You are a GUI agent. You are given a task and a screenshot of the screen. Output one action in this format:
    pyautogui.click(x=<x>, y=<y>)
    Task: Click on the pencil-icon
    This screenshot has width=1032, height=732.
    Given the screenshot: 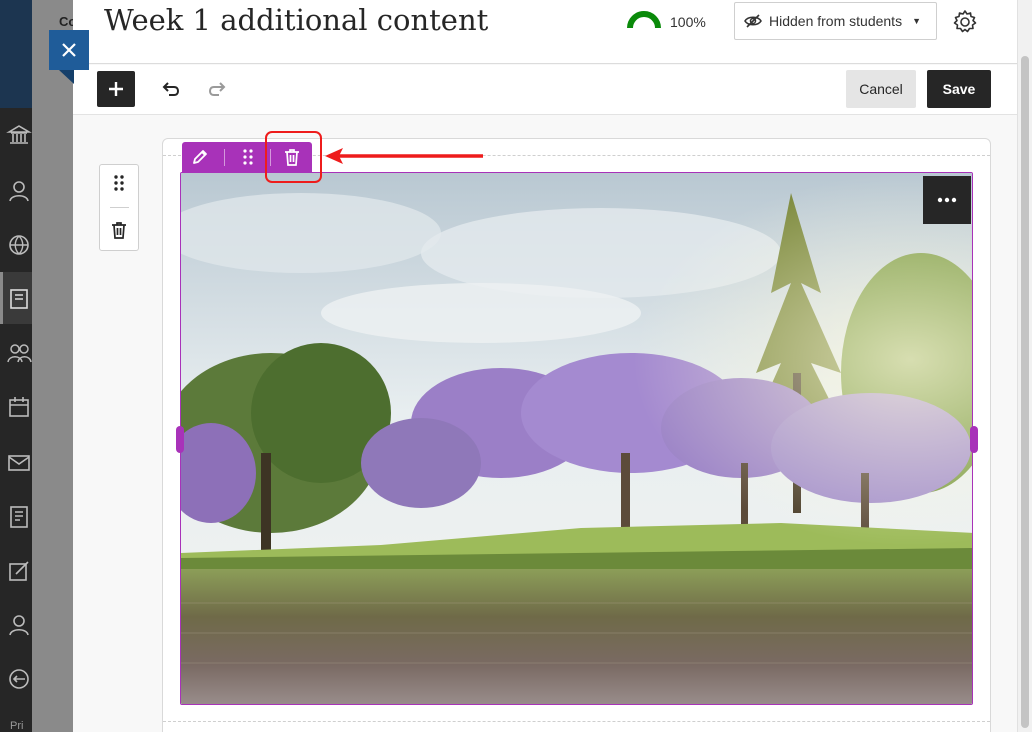 What is the action you would take?
    pyautogui.click(x=200, y=157)
    